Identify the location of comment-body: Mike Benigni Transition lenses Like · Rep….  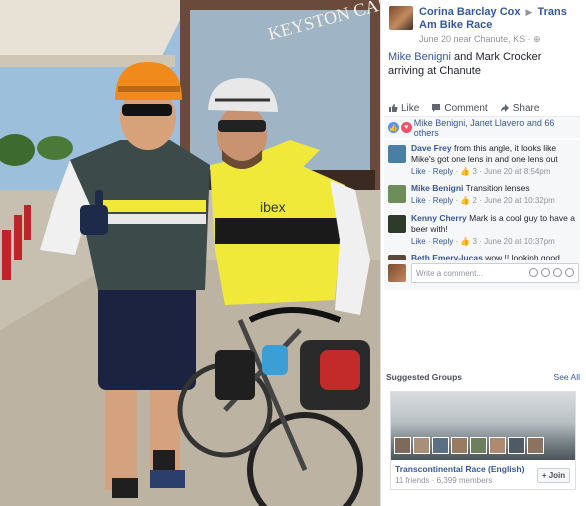
(483, 195).